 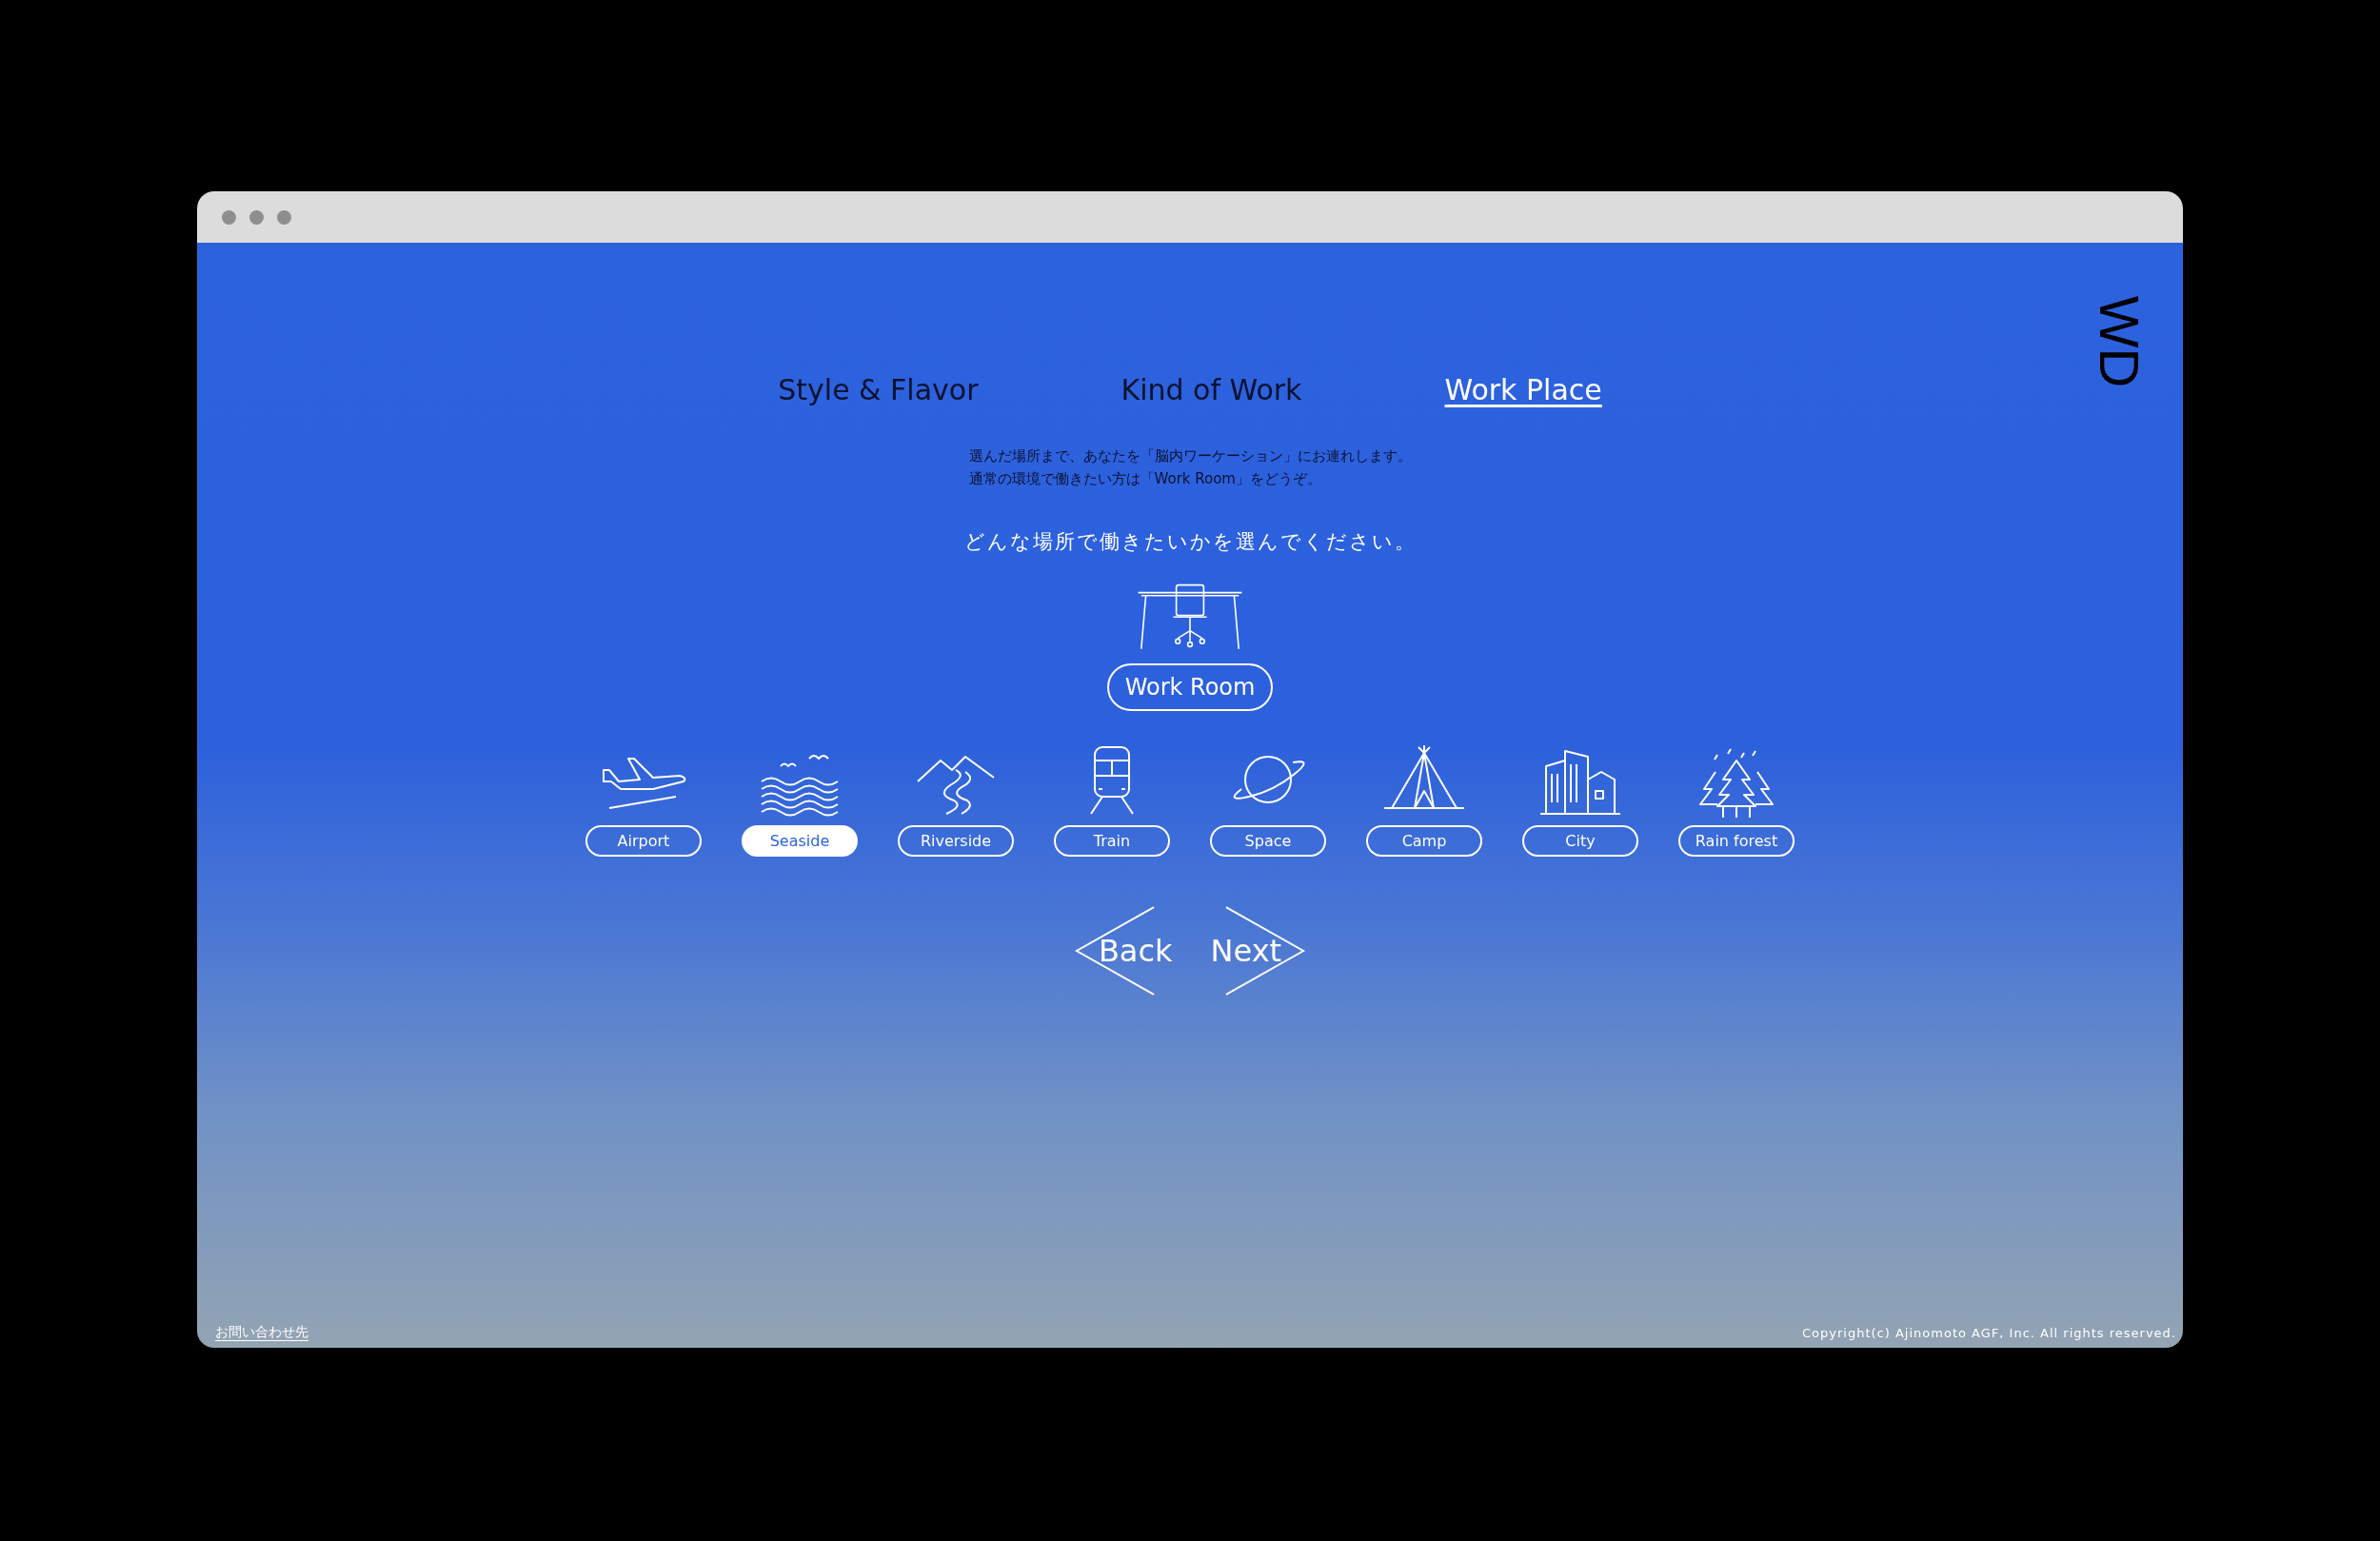 I want to click on description-text: 通常の環境で働きたい方は「Work Room」をどうぞ。, so click(x=1145, y=479).